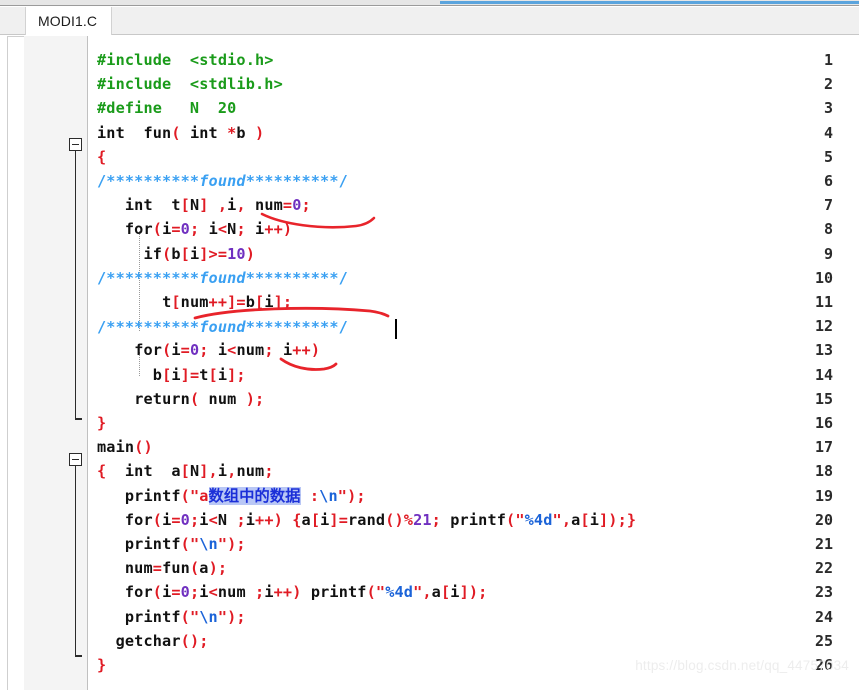 This screenshot has height=690, width=859. Describe the element at coordinates (473, 205) in the screenshot. I see `code-line-7: int t[N] ,i, num=0;` at that location.